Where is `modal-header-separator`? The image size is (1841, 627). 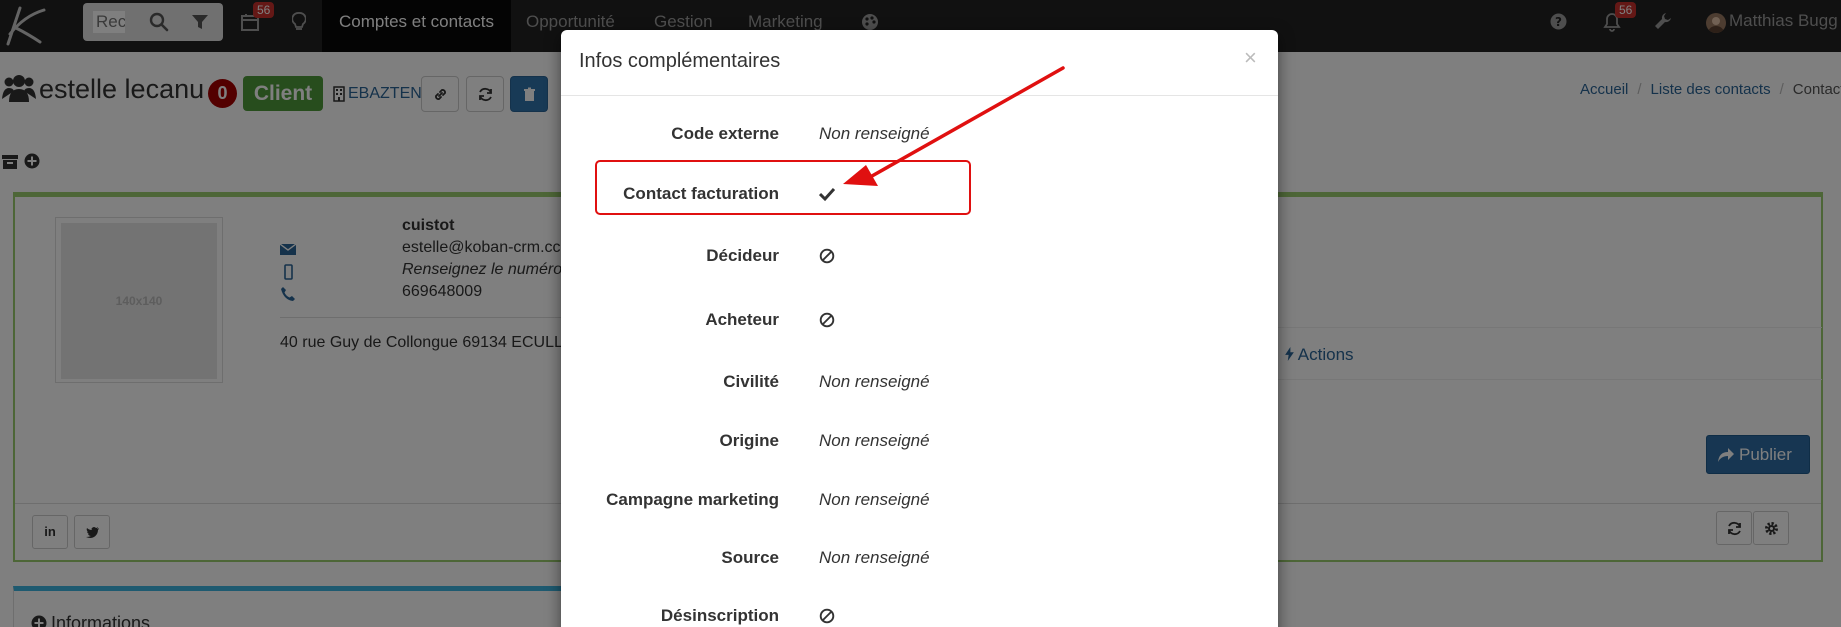 modal-header-separator is located at coordinates (919, 95).